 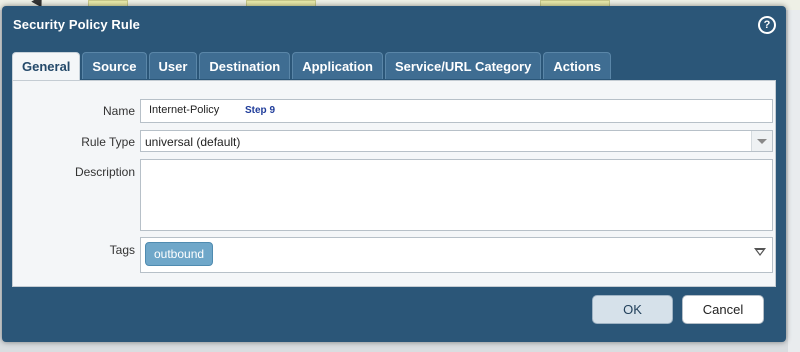 I want to click on rule-type-label: Rule Type, so click(x=108, y=142).